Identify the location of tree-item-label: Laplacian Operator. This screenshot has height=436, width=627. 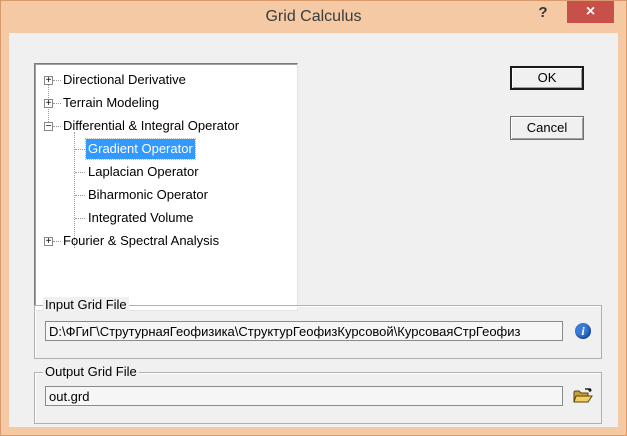
(143, 171).